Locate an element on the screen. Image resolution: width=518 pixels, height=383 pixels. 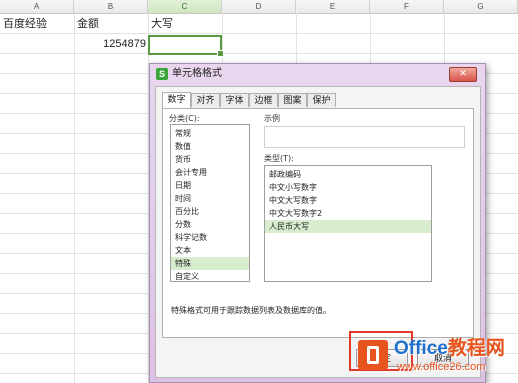
category-item: 会计专用 is located at coordinates (210, 172).